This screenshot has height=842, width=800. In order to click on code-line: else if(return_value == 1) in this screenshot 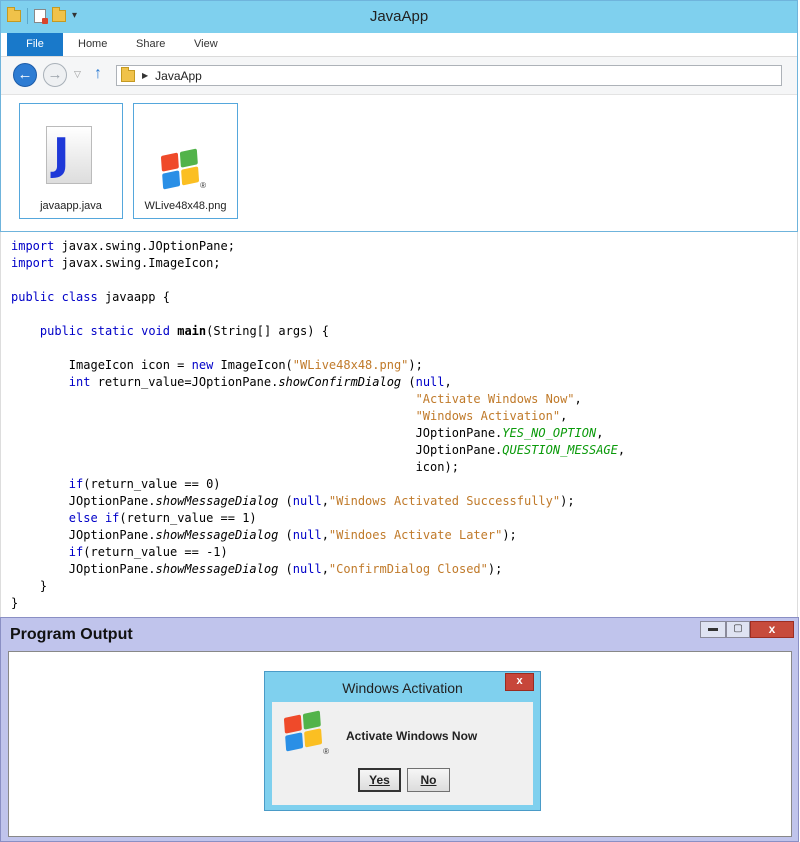, I will do `click(162, 518)`.